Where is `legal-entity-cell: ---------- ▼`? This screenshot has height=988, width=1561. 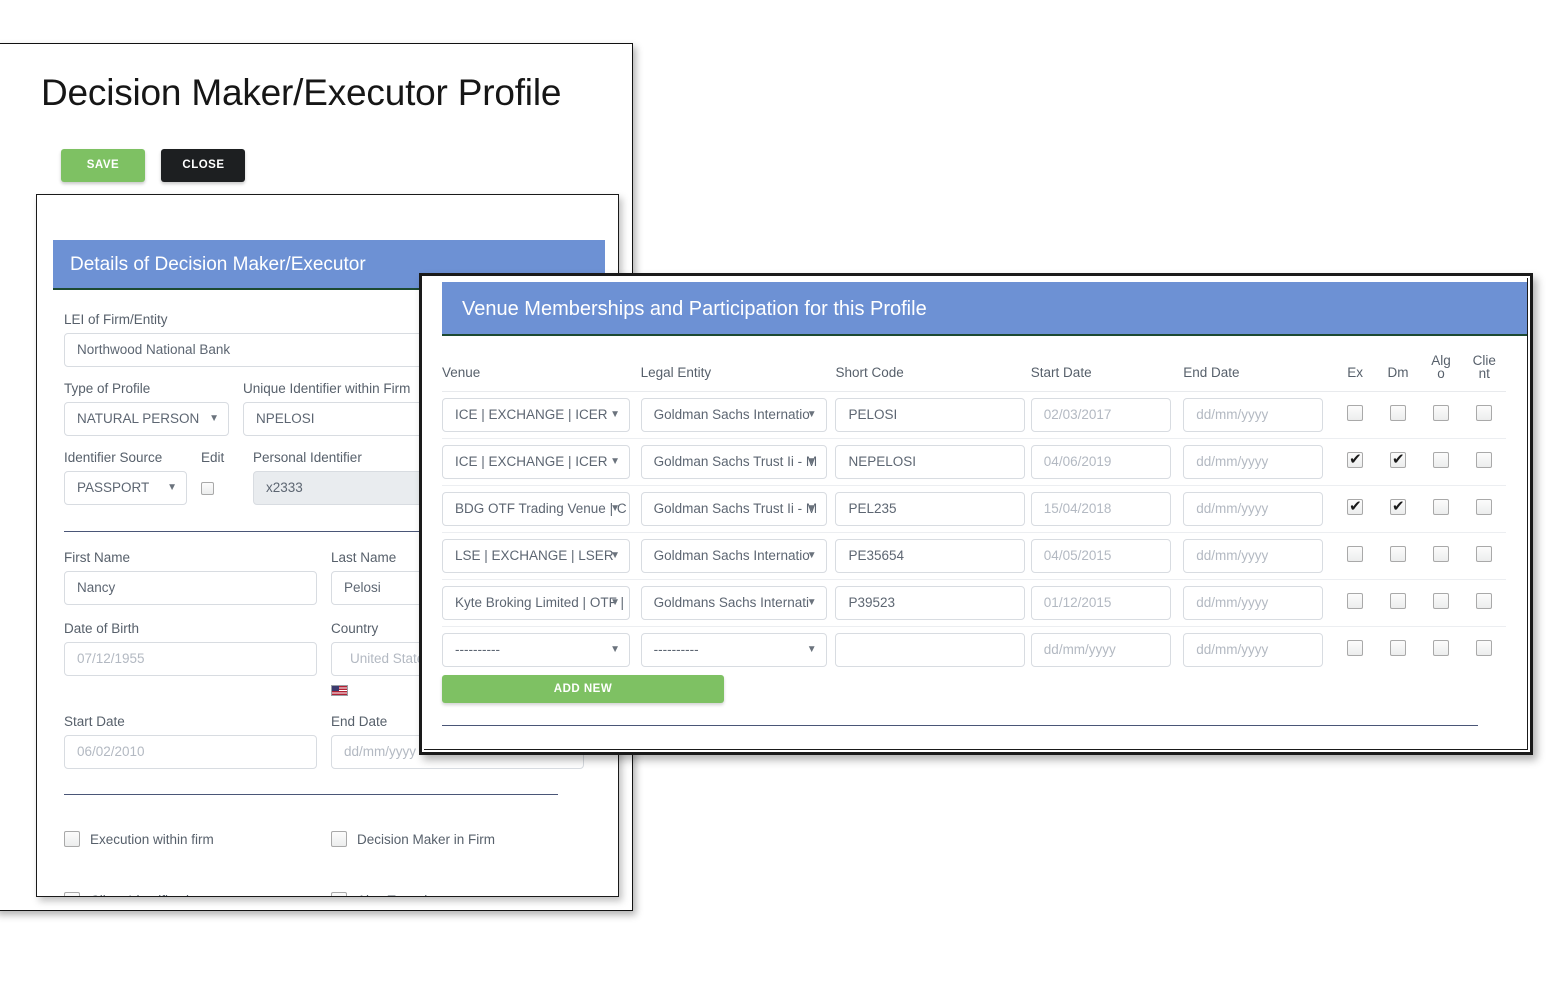 legal-entity-cell: ---------- ▼ is located at coordinates (738, 650).